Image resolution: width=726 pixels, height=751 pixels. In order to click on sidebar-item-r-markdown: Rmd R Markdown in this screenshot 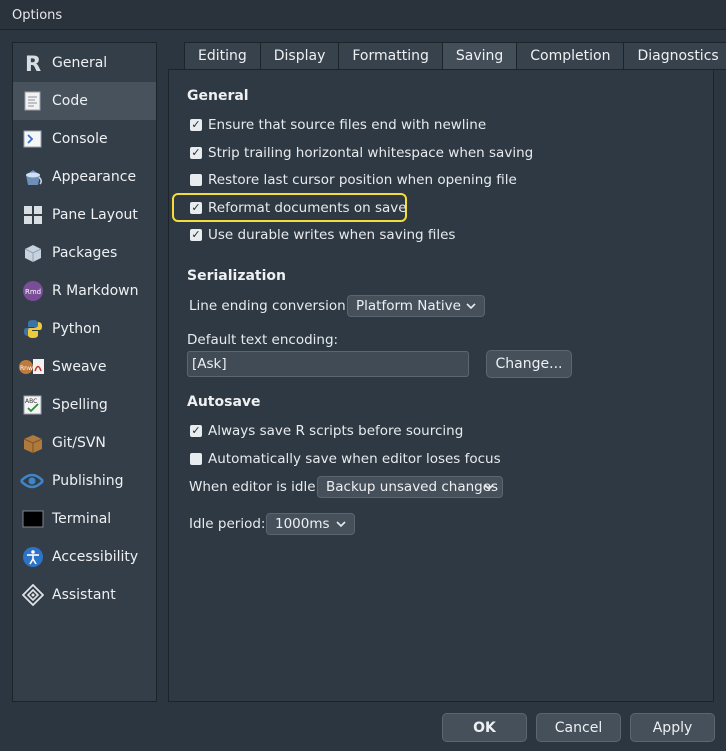, I will do `click(84, 291)`.